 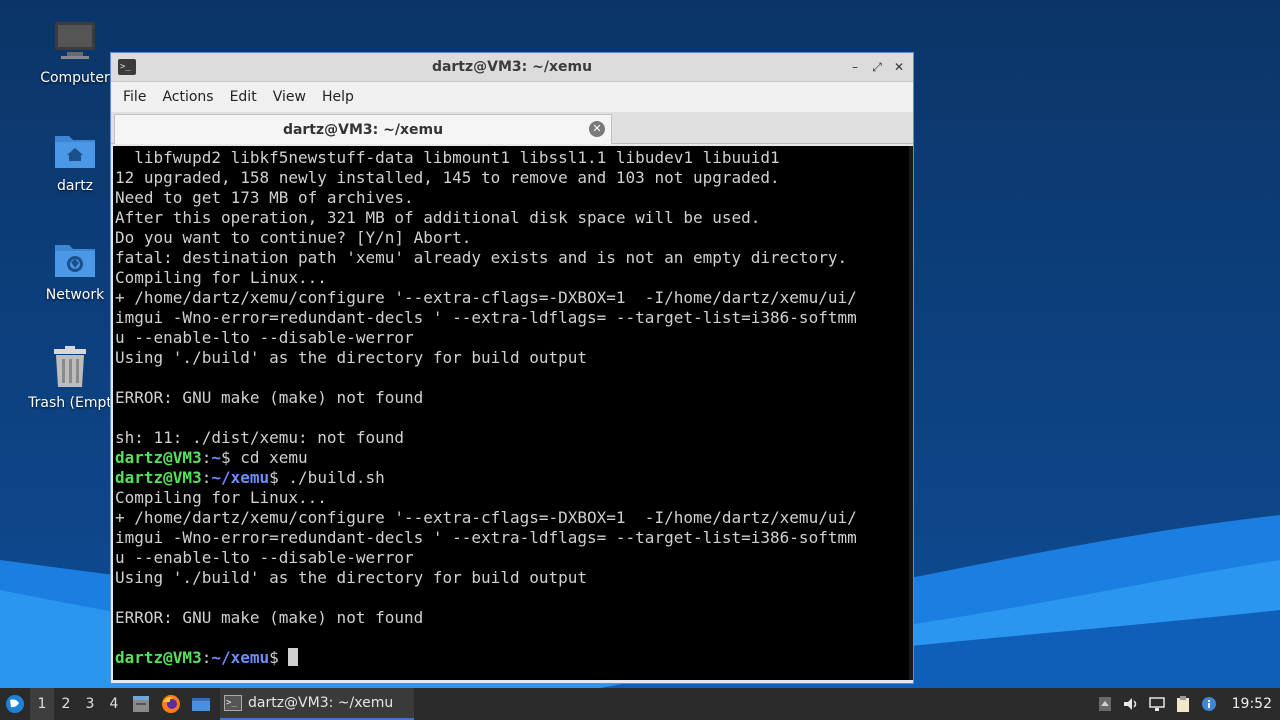 What do you see at coordinates (66, 704) in the screenshot?
I see `workspace-2: 2` at bounding box center [66, 704].